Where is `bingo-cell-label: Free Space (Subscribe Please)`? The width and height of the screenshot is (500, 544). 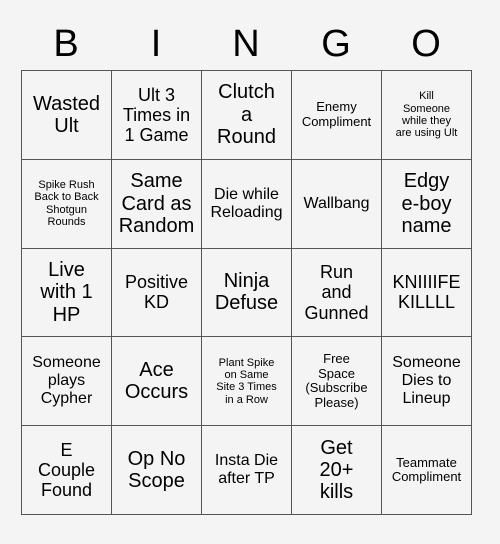
bingo-cell-label: Free Space (Subscribe Please) is located at coordinates (336, 380).